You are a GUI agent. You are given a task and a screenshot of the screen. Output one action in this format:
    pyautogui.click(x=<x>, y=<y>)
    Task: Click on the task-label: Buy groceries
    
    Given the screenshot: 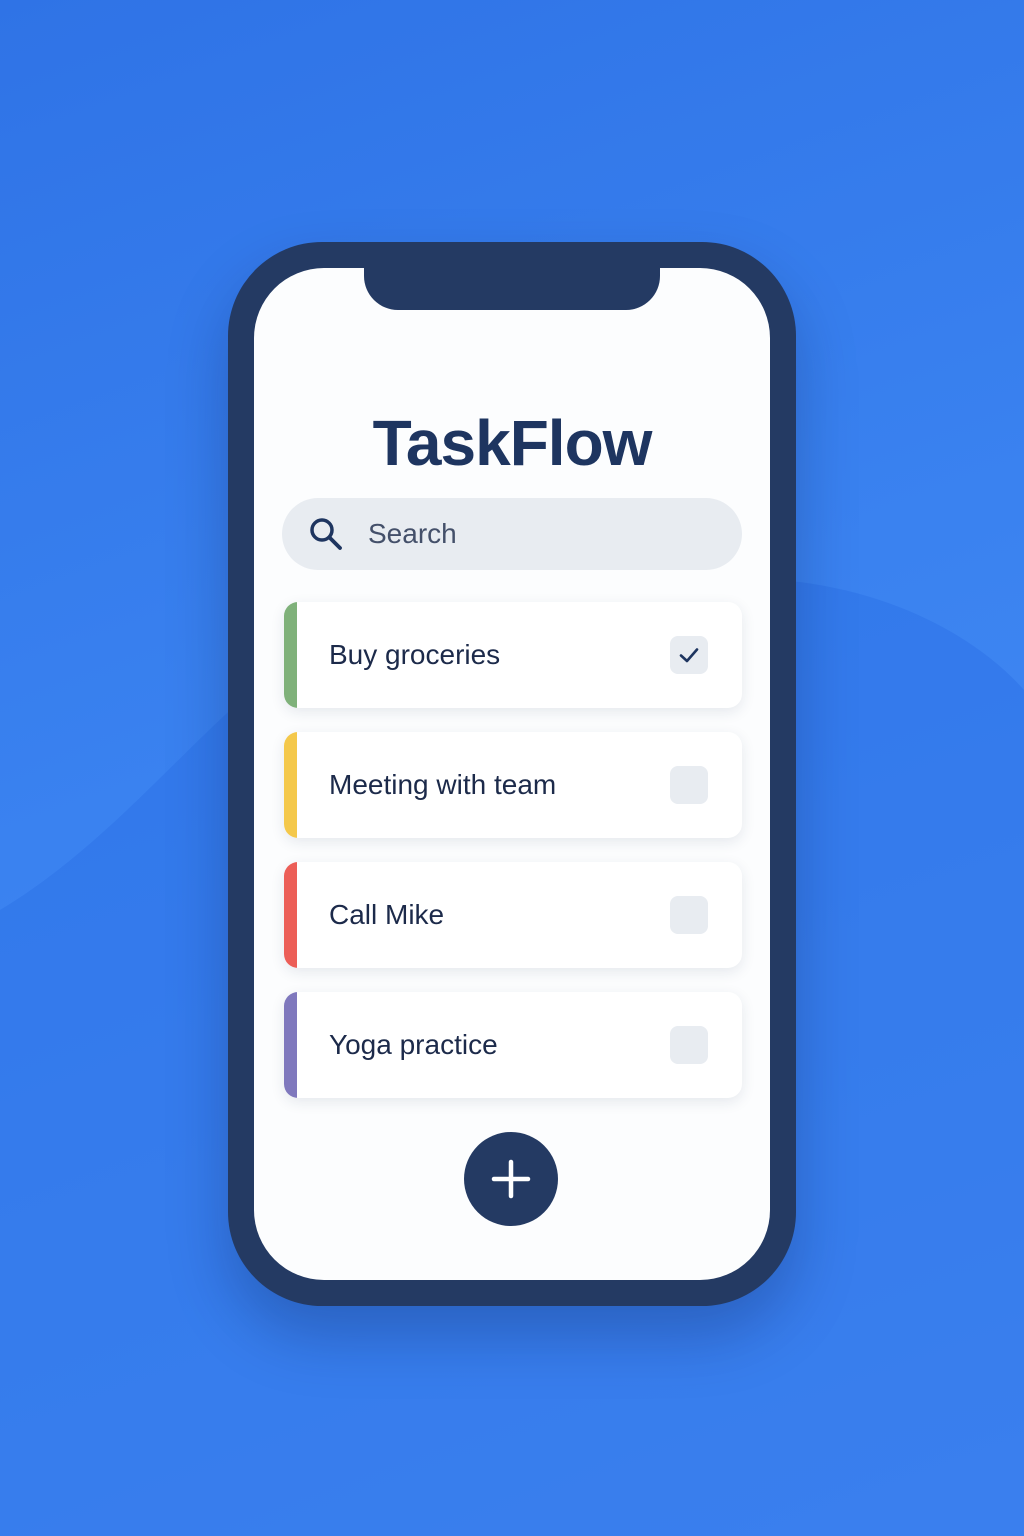 What is the action you would take?
    pyautogui.click(x=415, y=654)
    